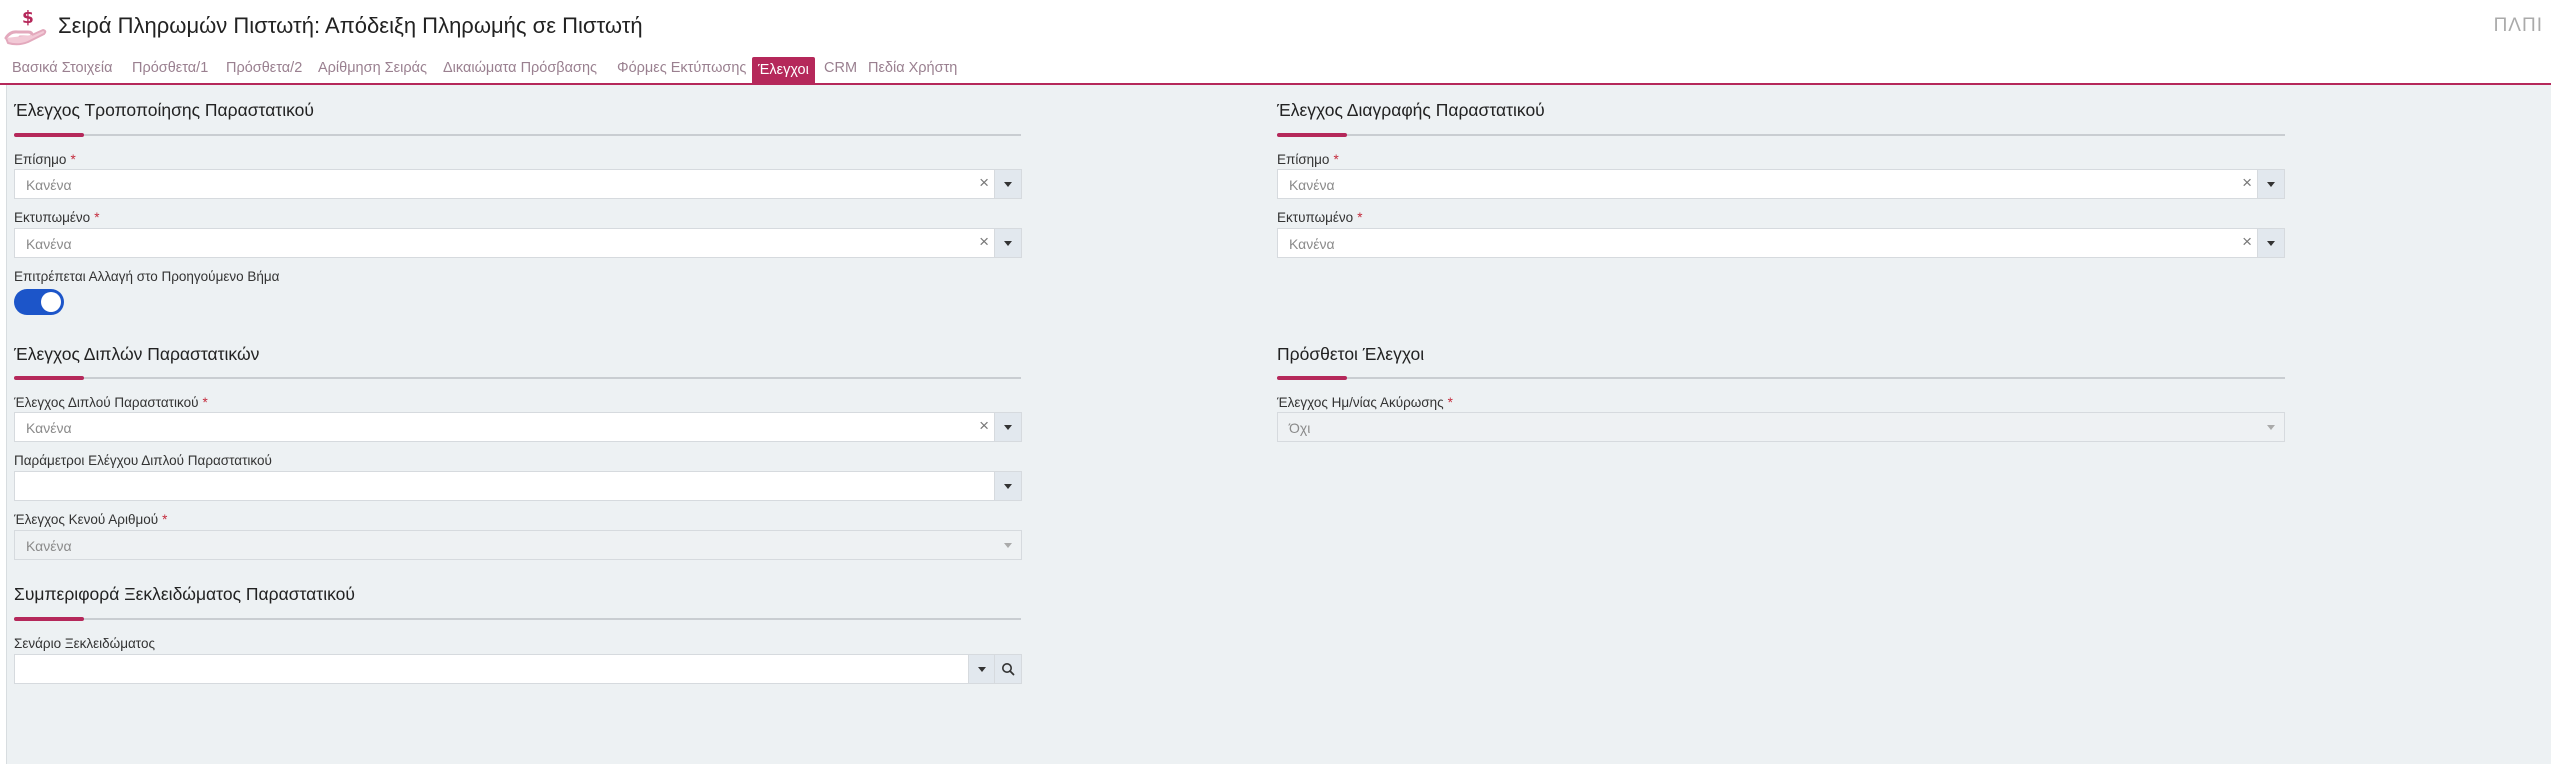  Describe the element at coordinates (912, 68) in the screenshot. I see `tab-user-fields: Πεδία Χρήστη` at that location.